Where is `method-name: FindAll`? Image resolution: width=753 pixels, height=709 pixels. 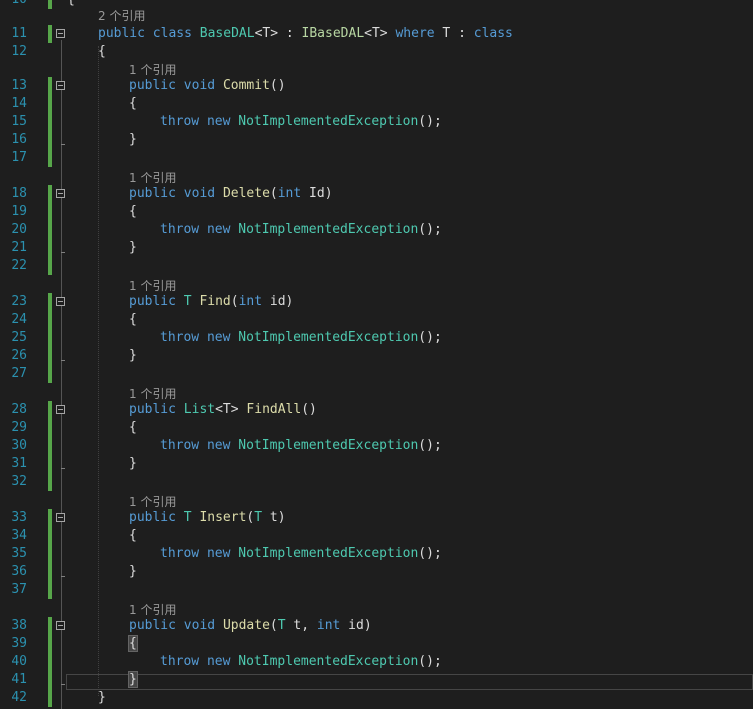
method-name: FindAll is located at coordinates (274, 409).